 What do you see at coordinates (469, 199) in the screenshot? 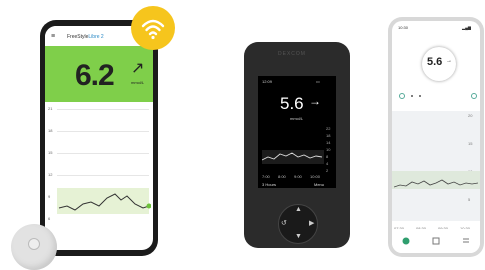
I see `y-label: 5` at bounding box center [469, 199].